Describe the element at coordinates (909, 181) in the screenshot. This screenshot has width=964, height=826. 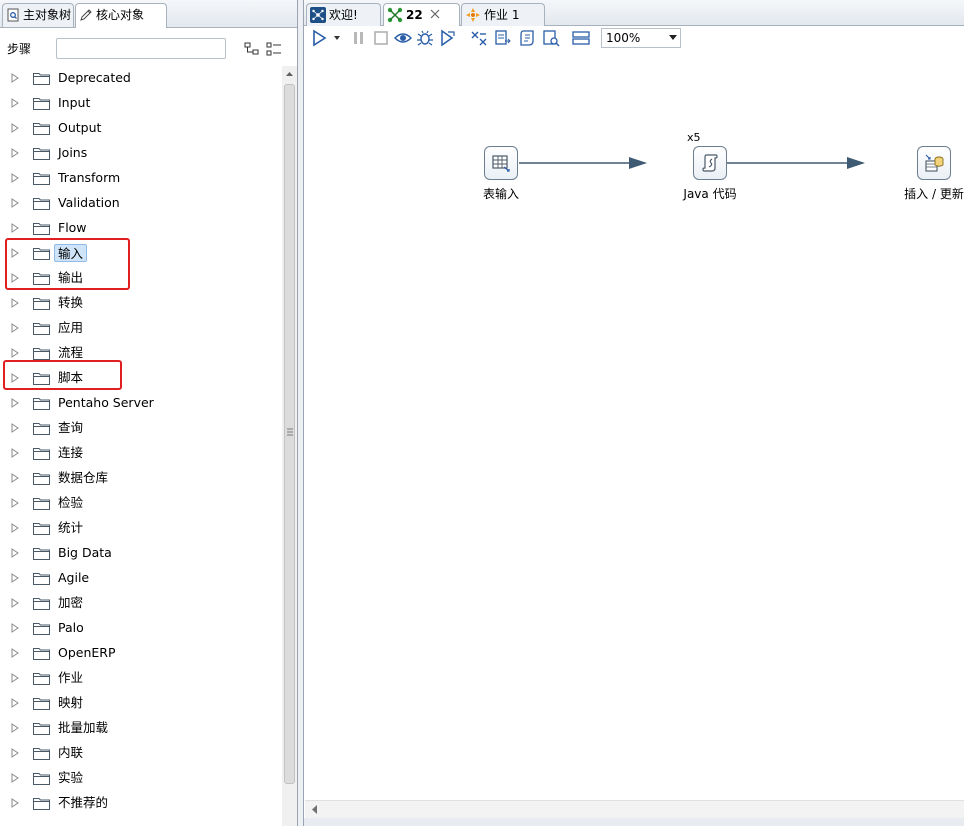
I see `step-insert-update: 插入 / 更新` at that location.